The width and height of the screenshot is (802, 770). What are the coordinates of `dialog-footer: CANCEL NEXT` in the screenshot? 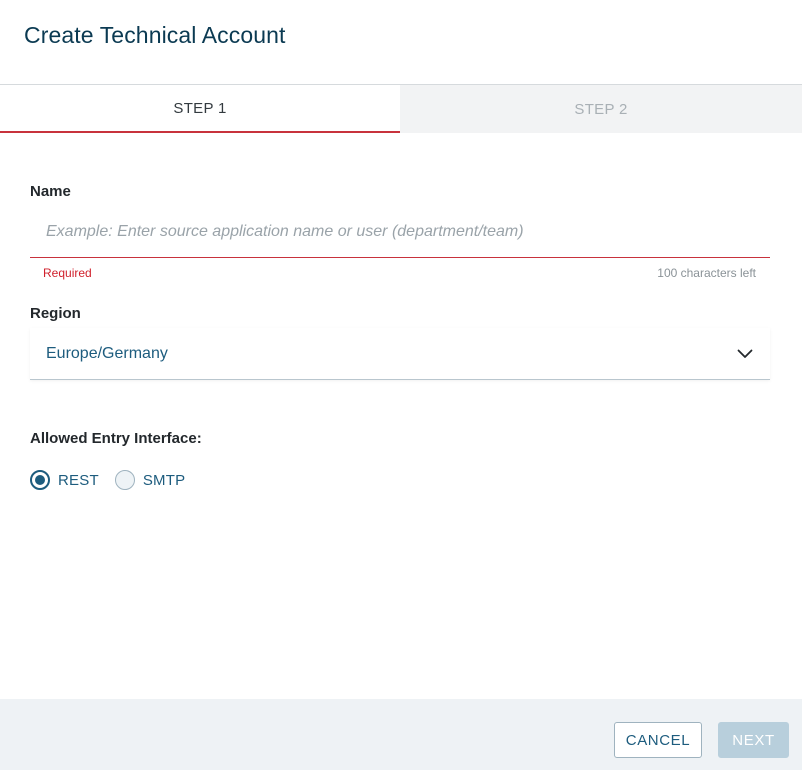 It's located at (401, 734).